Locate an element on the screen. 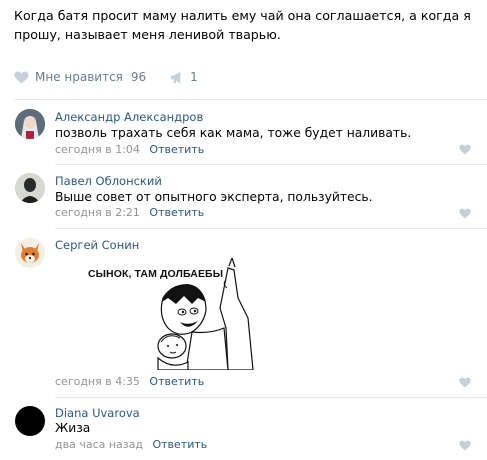  comment-time: сегодня в 2:21 is located at coordinates (97, 212).